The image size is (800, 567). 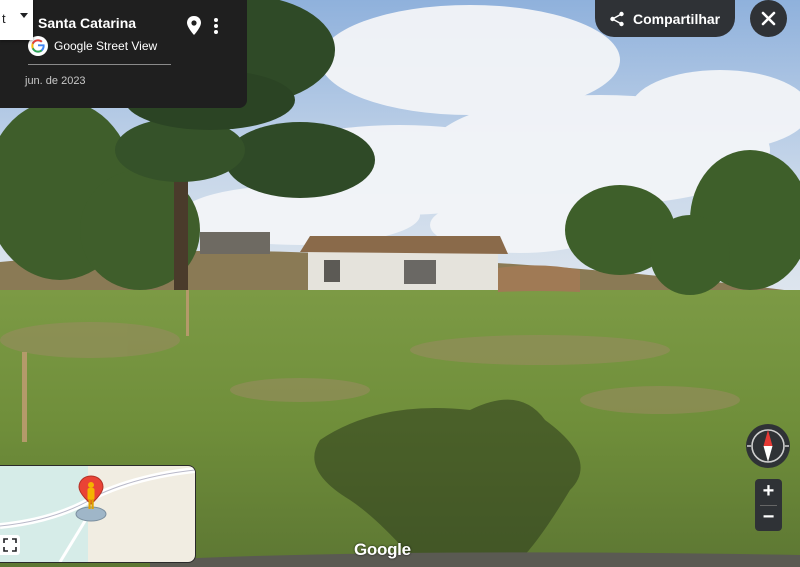 I want to click on share-button: Compartilhar, so click(x=665, y=18).